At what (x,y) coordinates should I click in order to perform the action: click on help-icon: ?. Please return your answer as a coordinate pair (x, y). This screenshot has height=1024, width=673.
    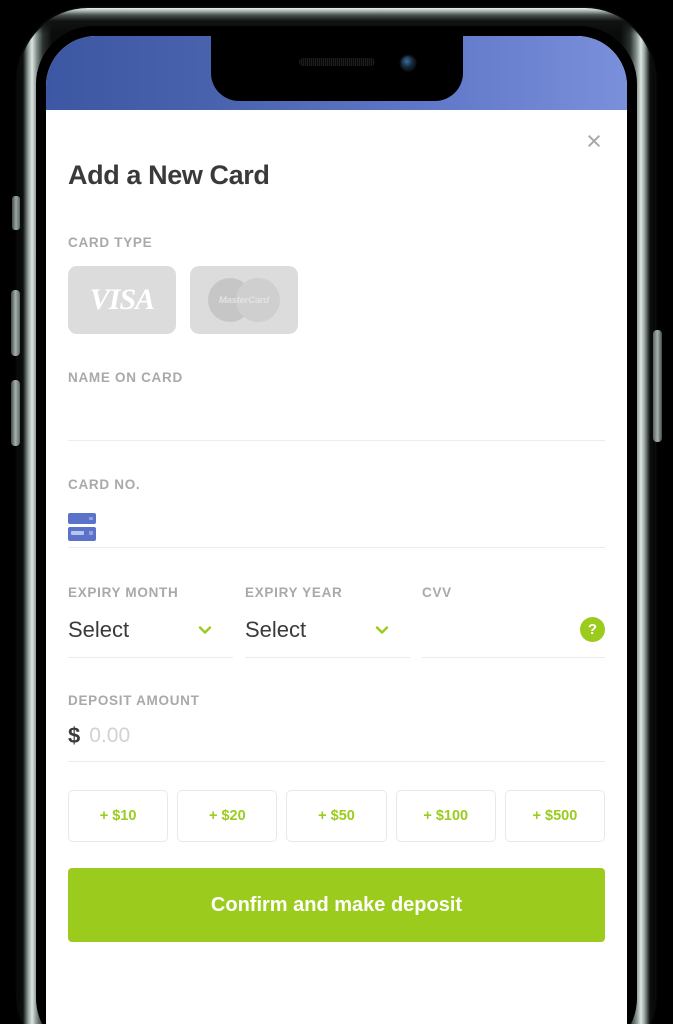
    Looking at the image, I should click on (592, 629).